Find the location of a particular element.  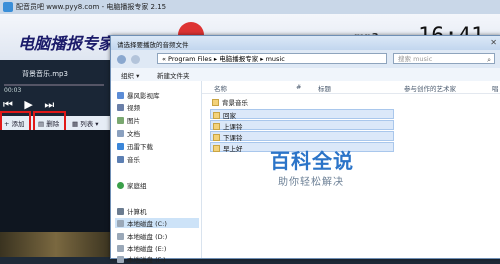

column-album: 唱 is located at coordinates (495, 88).